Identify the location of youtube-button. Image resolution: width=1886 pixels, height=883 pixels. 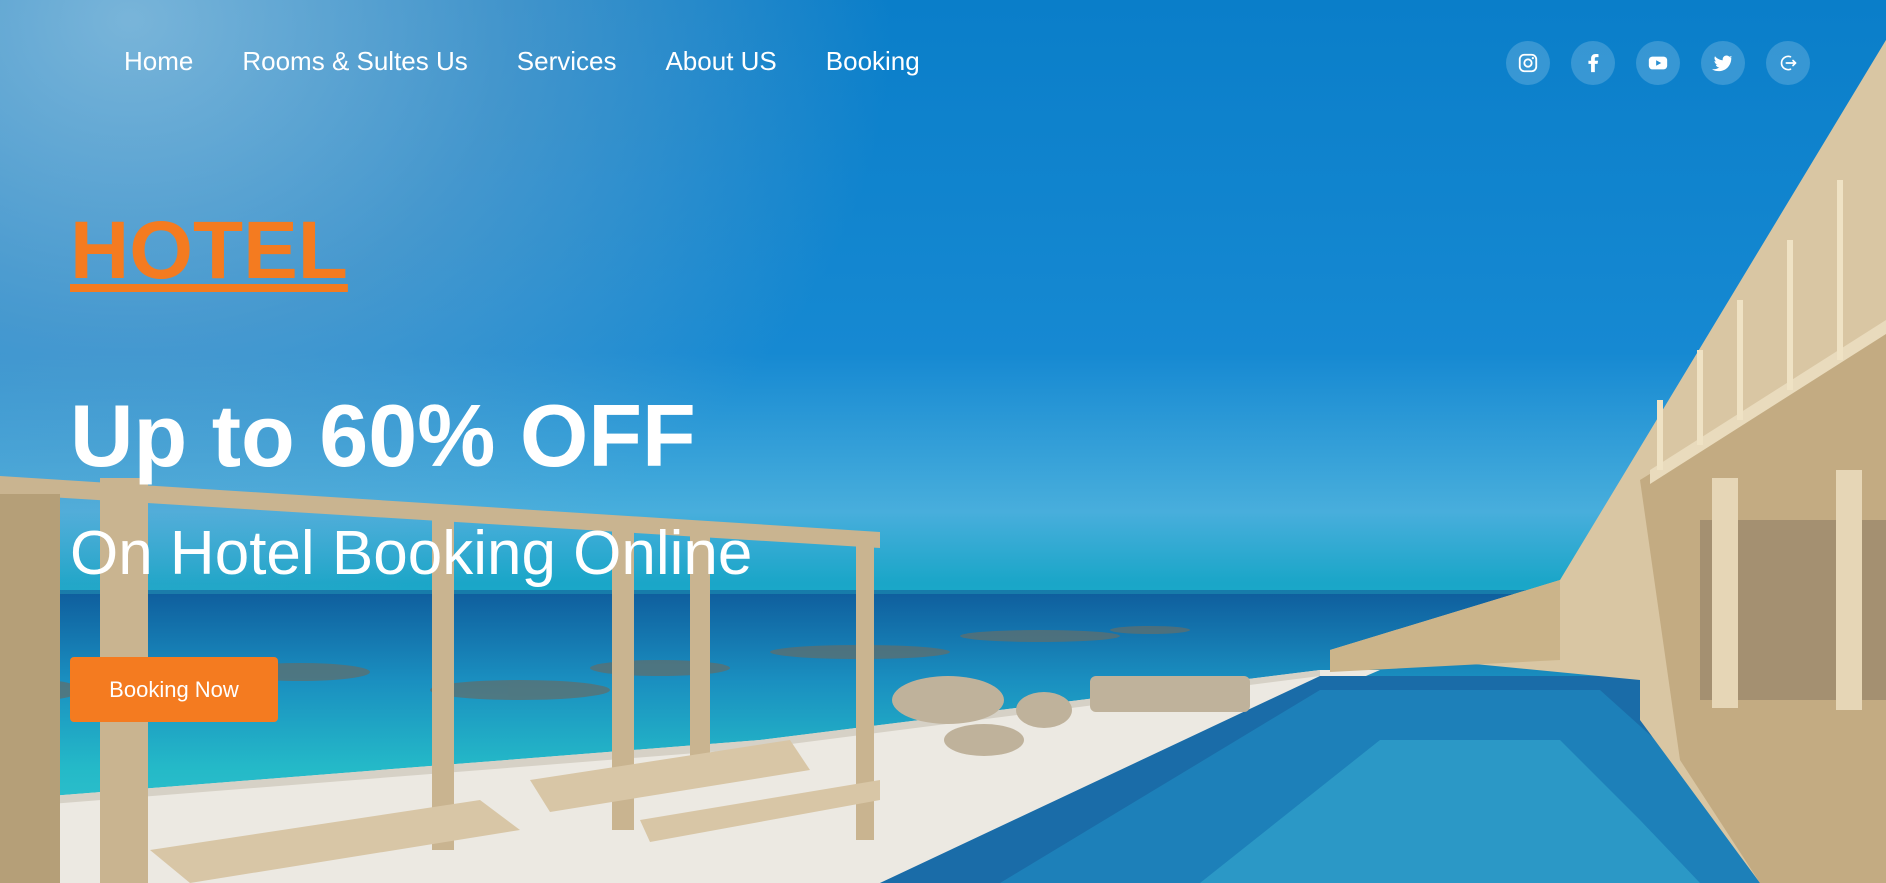
(1658, 63).